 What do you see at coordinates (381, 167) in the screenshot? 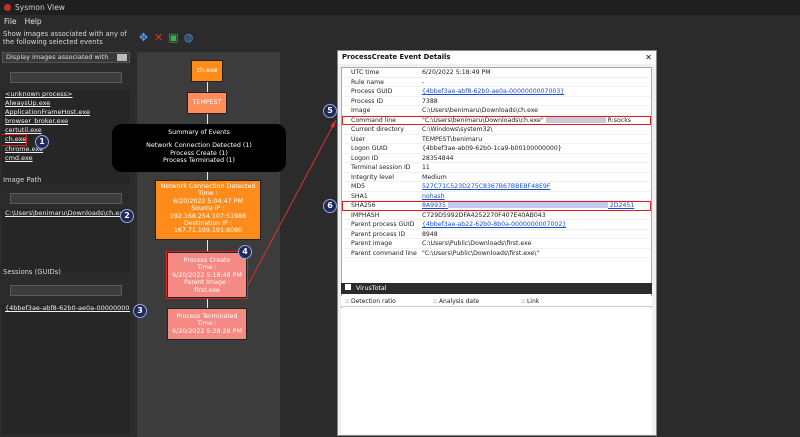
I see `row-key: Terminal session ID` at bounding box center [381, 167].